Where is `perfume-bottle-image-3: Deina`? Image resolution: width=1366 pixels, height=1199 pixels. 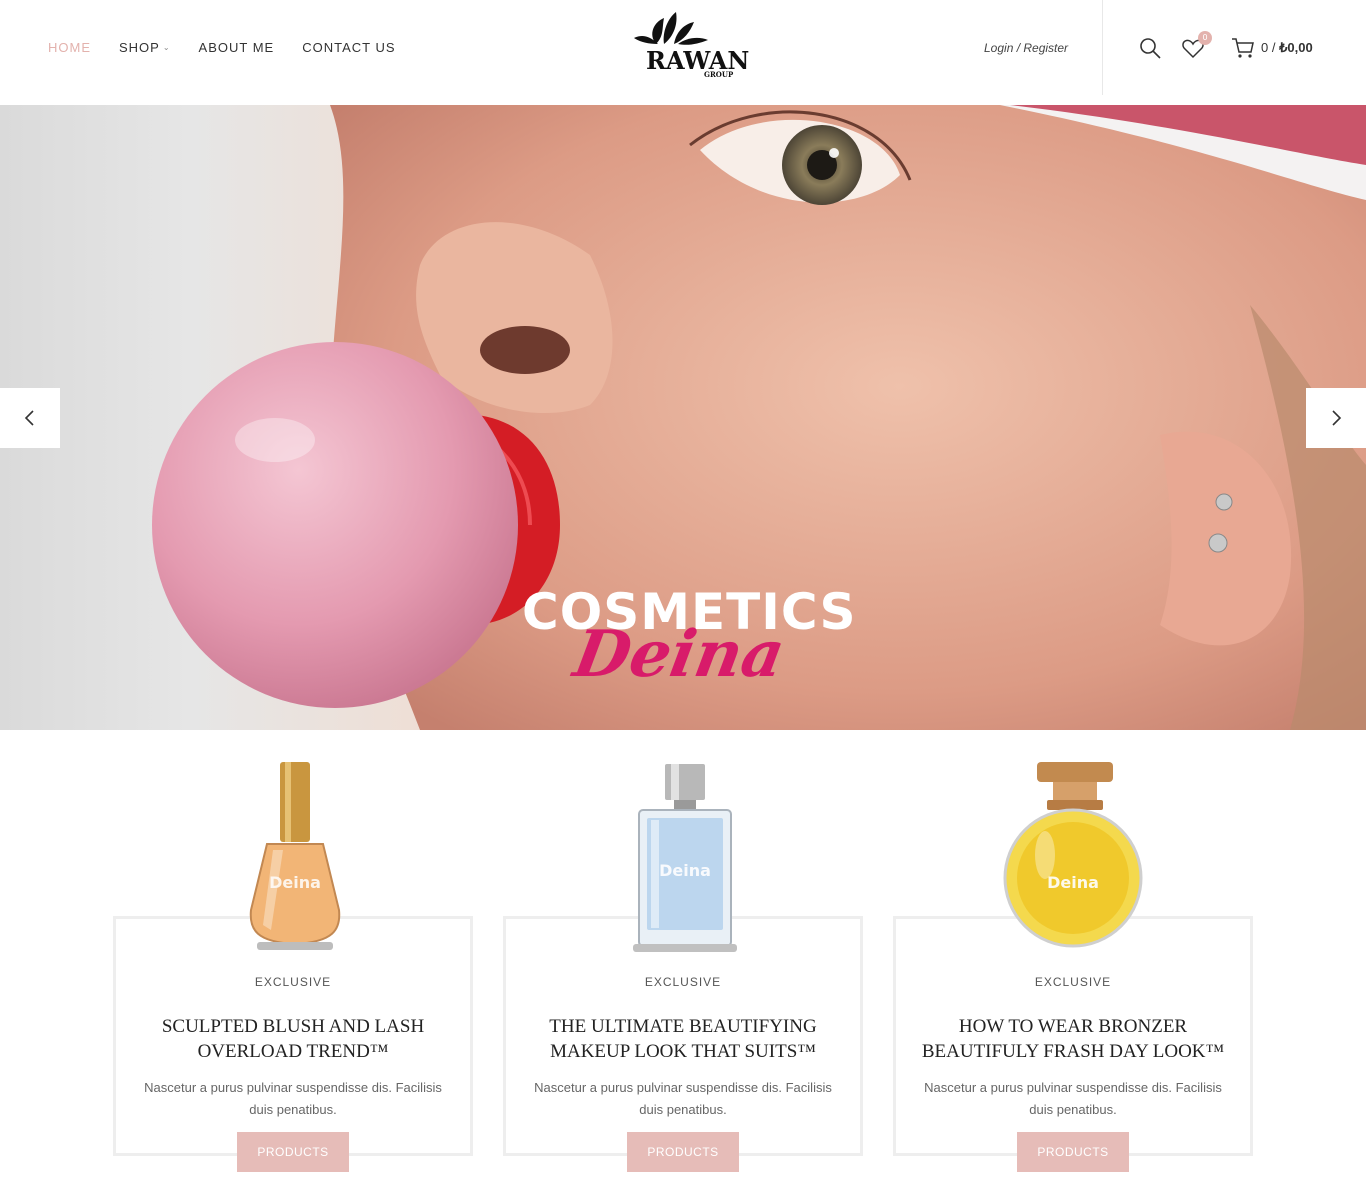
perfume-bottle-image-3: Deina is located at coordinates (1073, 855).